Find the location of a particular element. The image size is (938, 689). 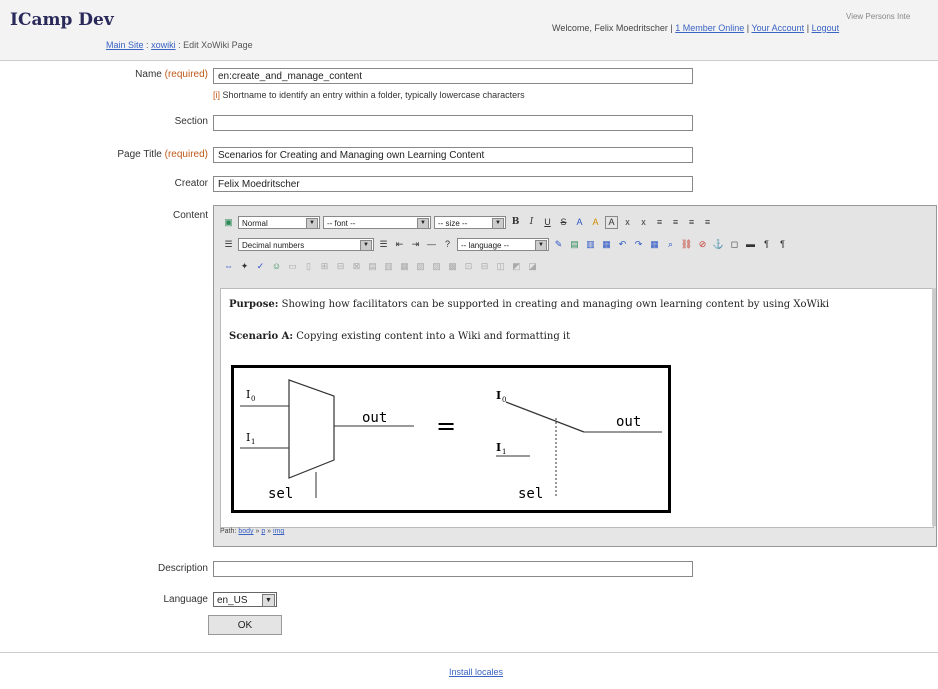

indent-icon: ⇥ is located at coordinates (415, 244).